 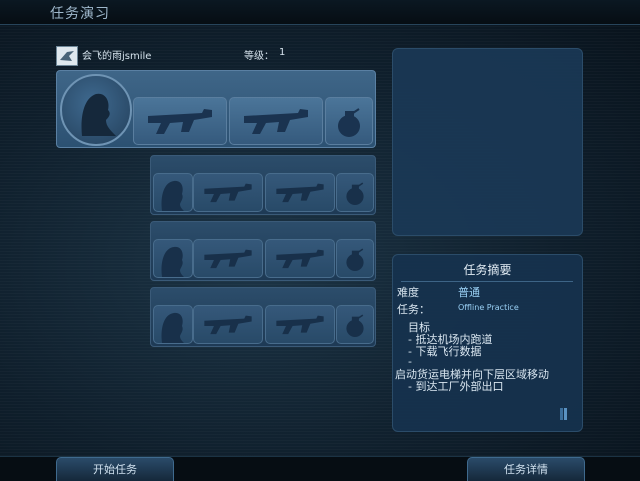 I want to click on mission-preview-panel, so click(x=487, y=142).